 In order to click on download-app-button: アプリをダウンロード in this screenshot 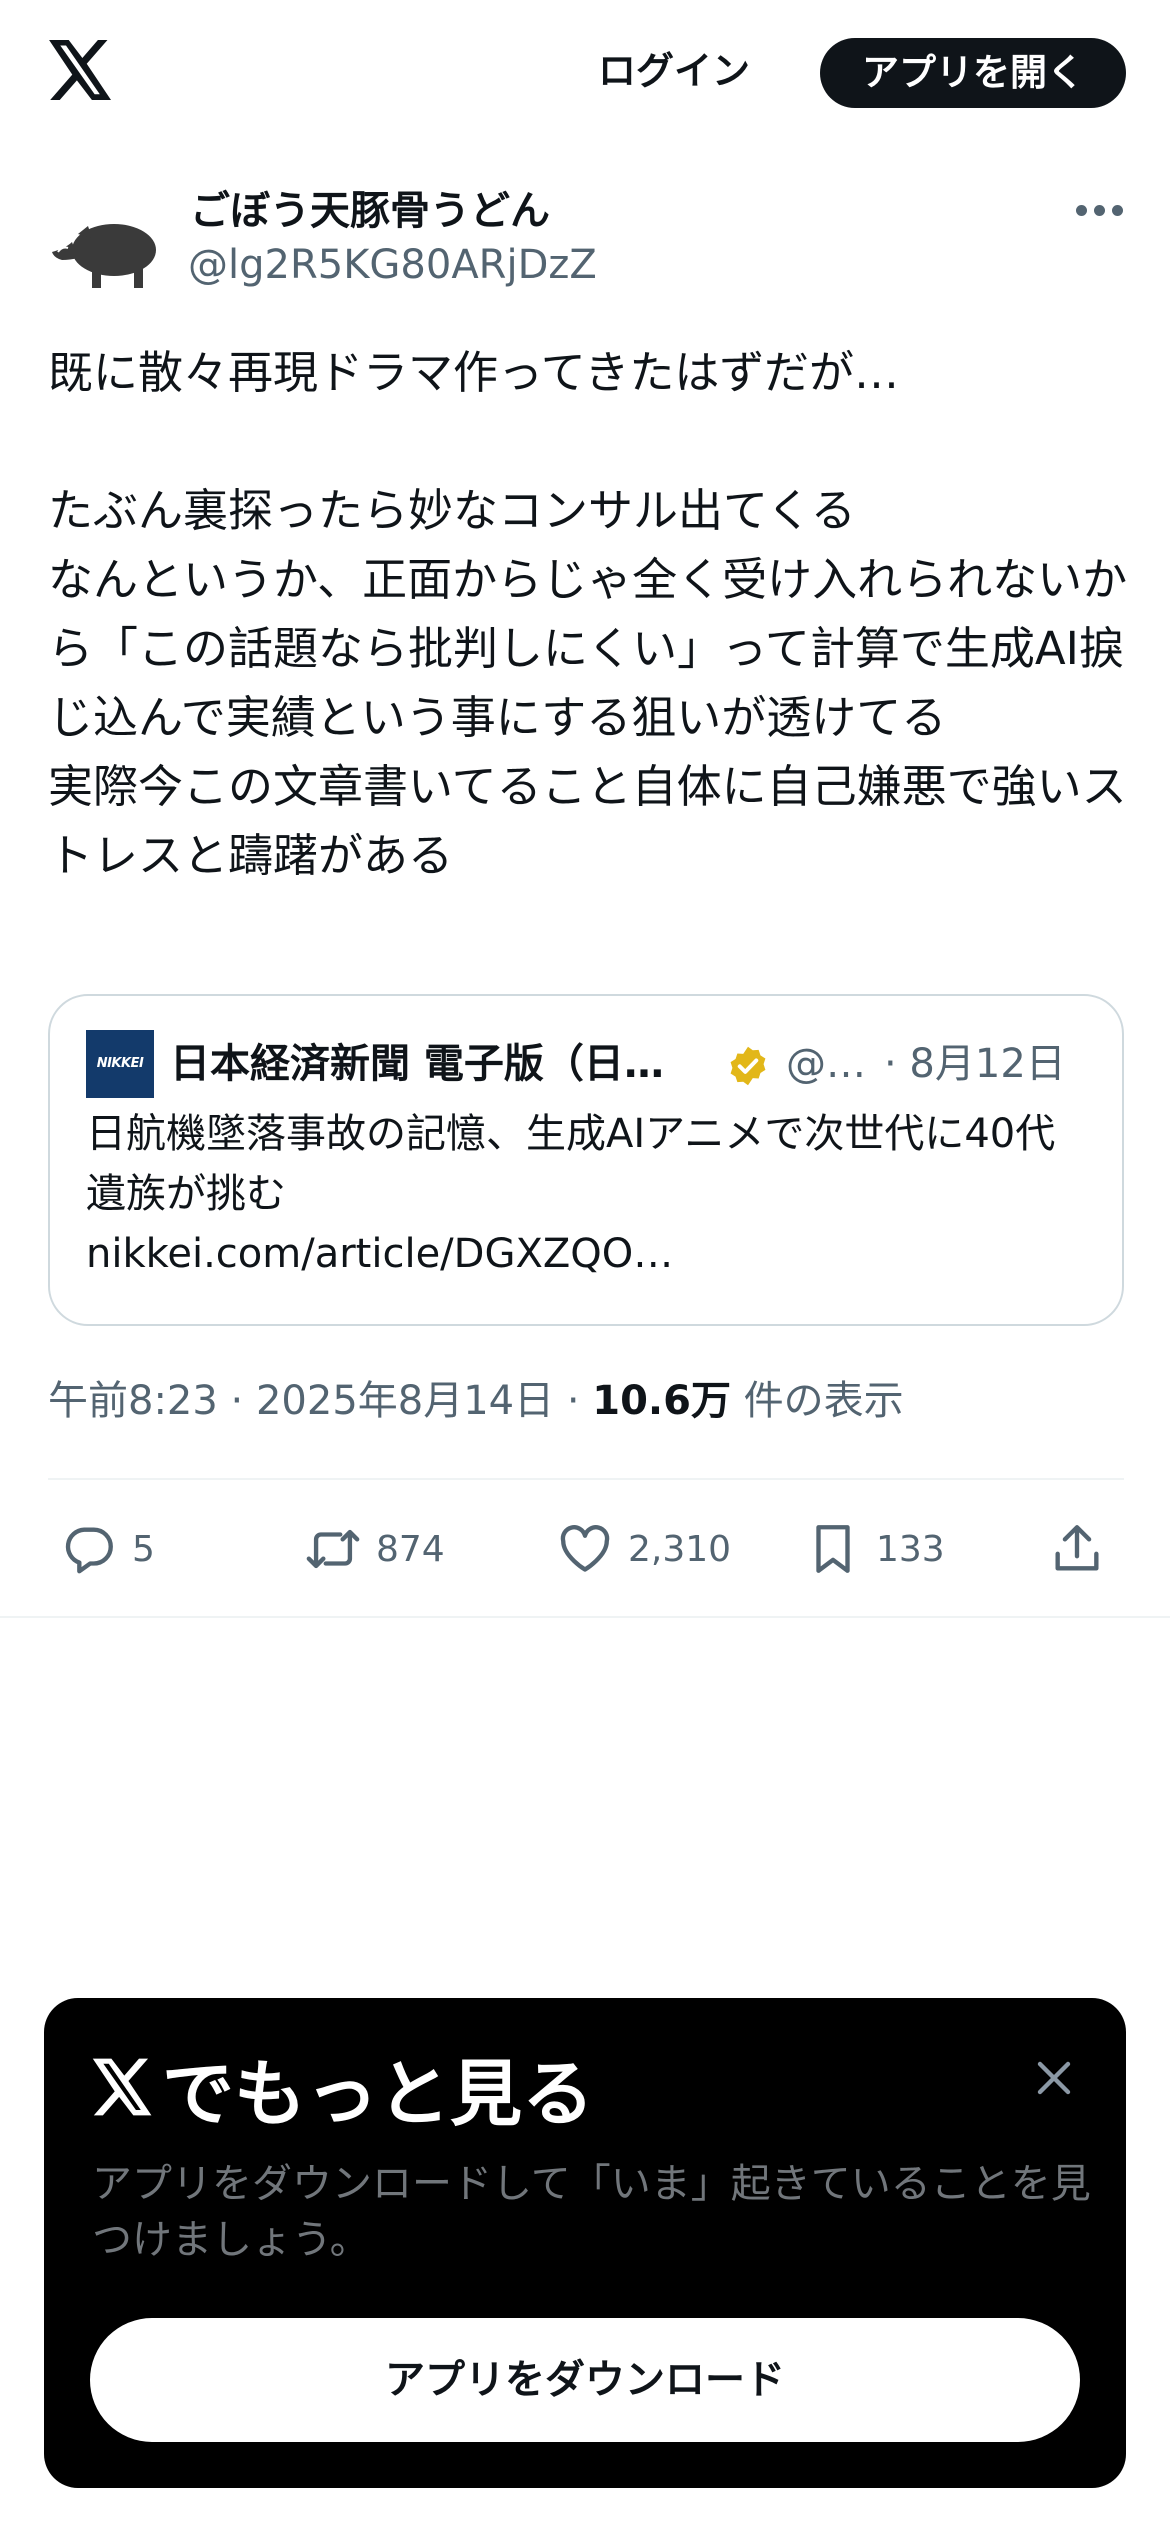, I will do `click(585, 2380)`.